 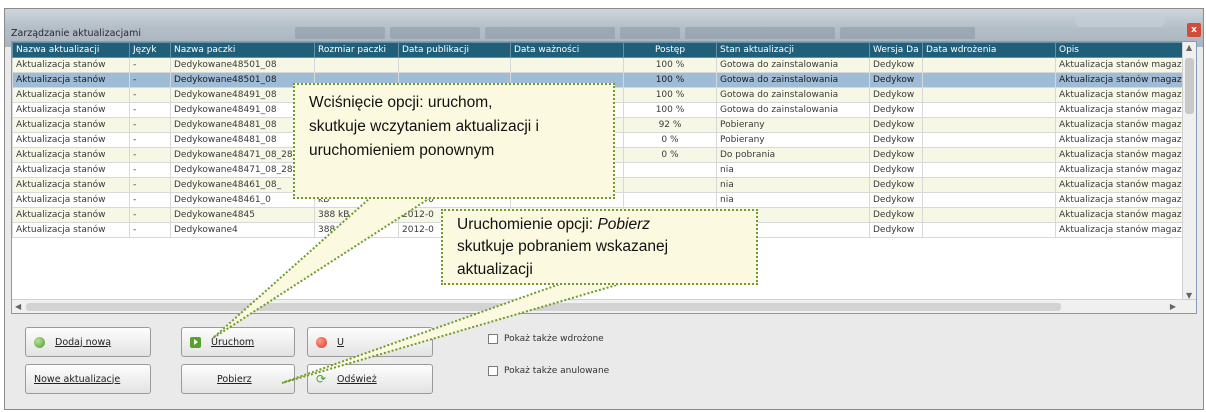 I want to click on run-callout-line-1: Wciśnięcie opcji: uruchom,, so click(x=401, y=102).